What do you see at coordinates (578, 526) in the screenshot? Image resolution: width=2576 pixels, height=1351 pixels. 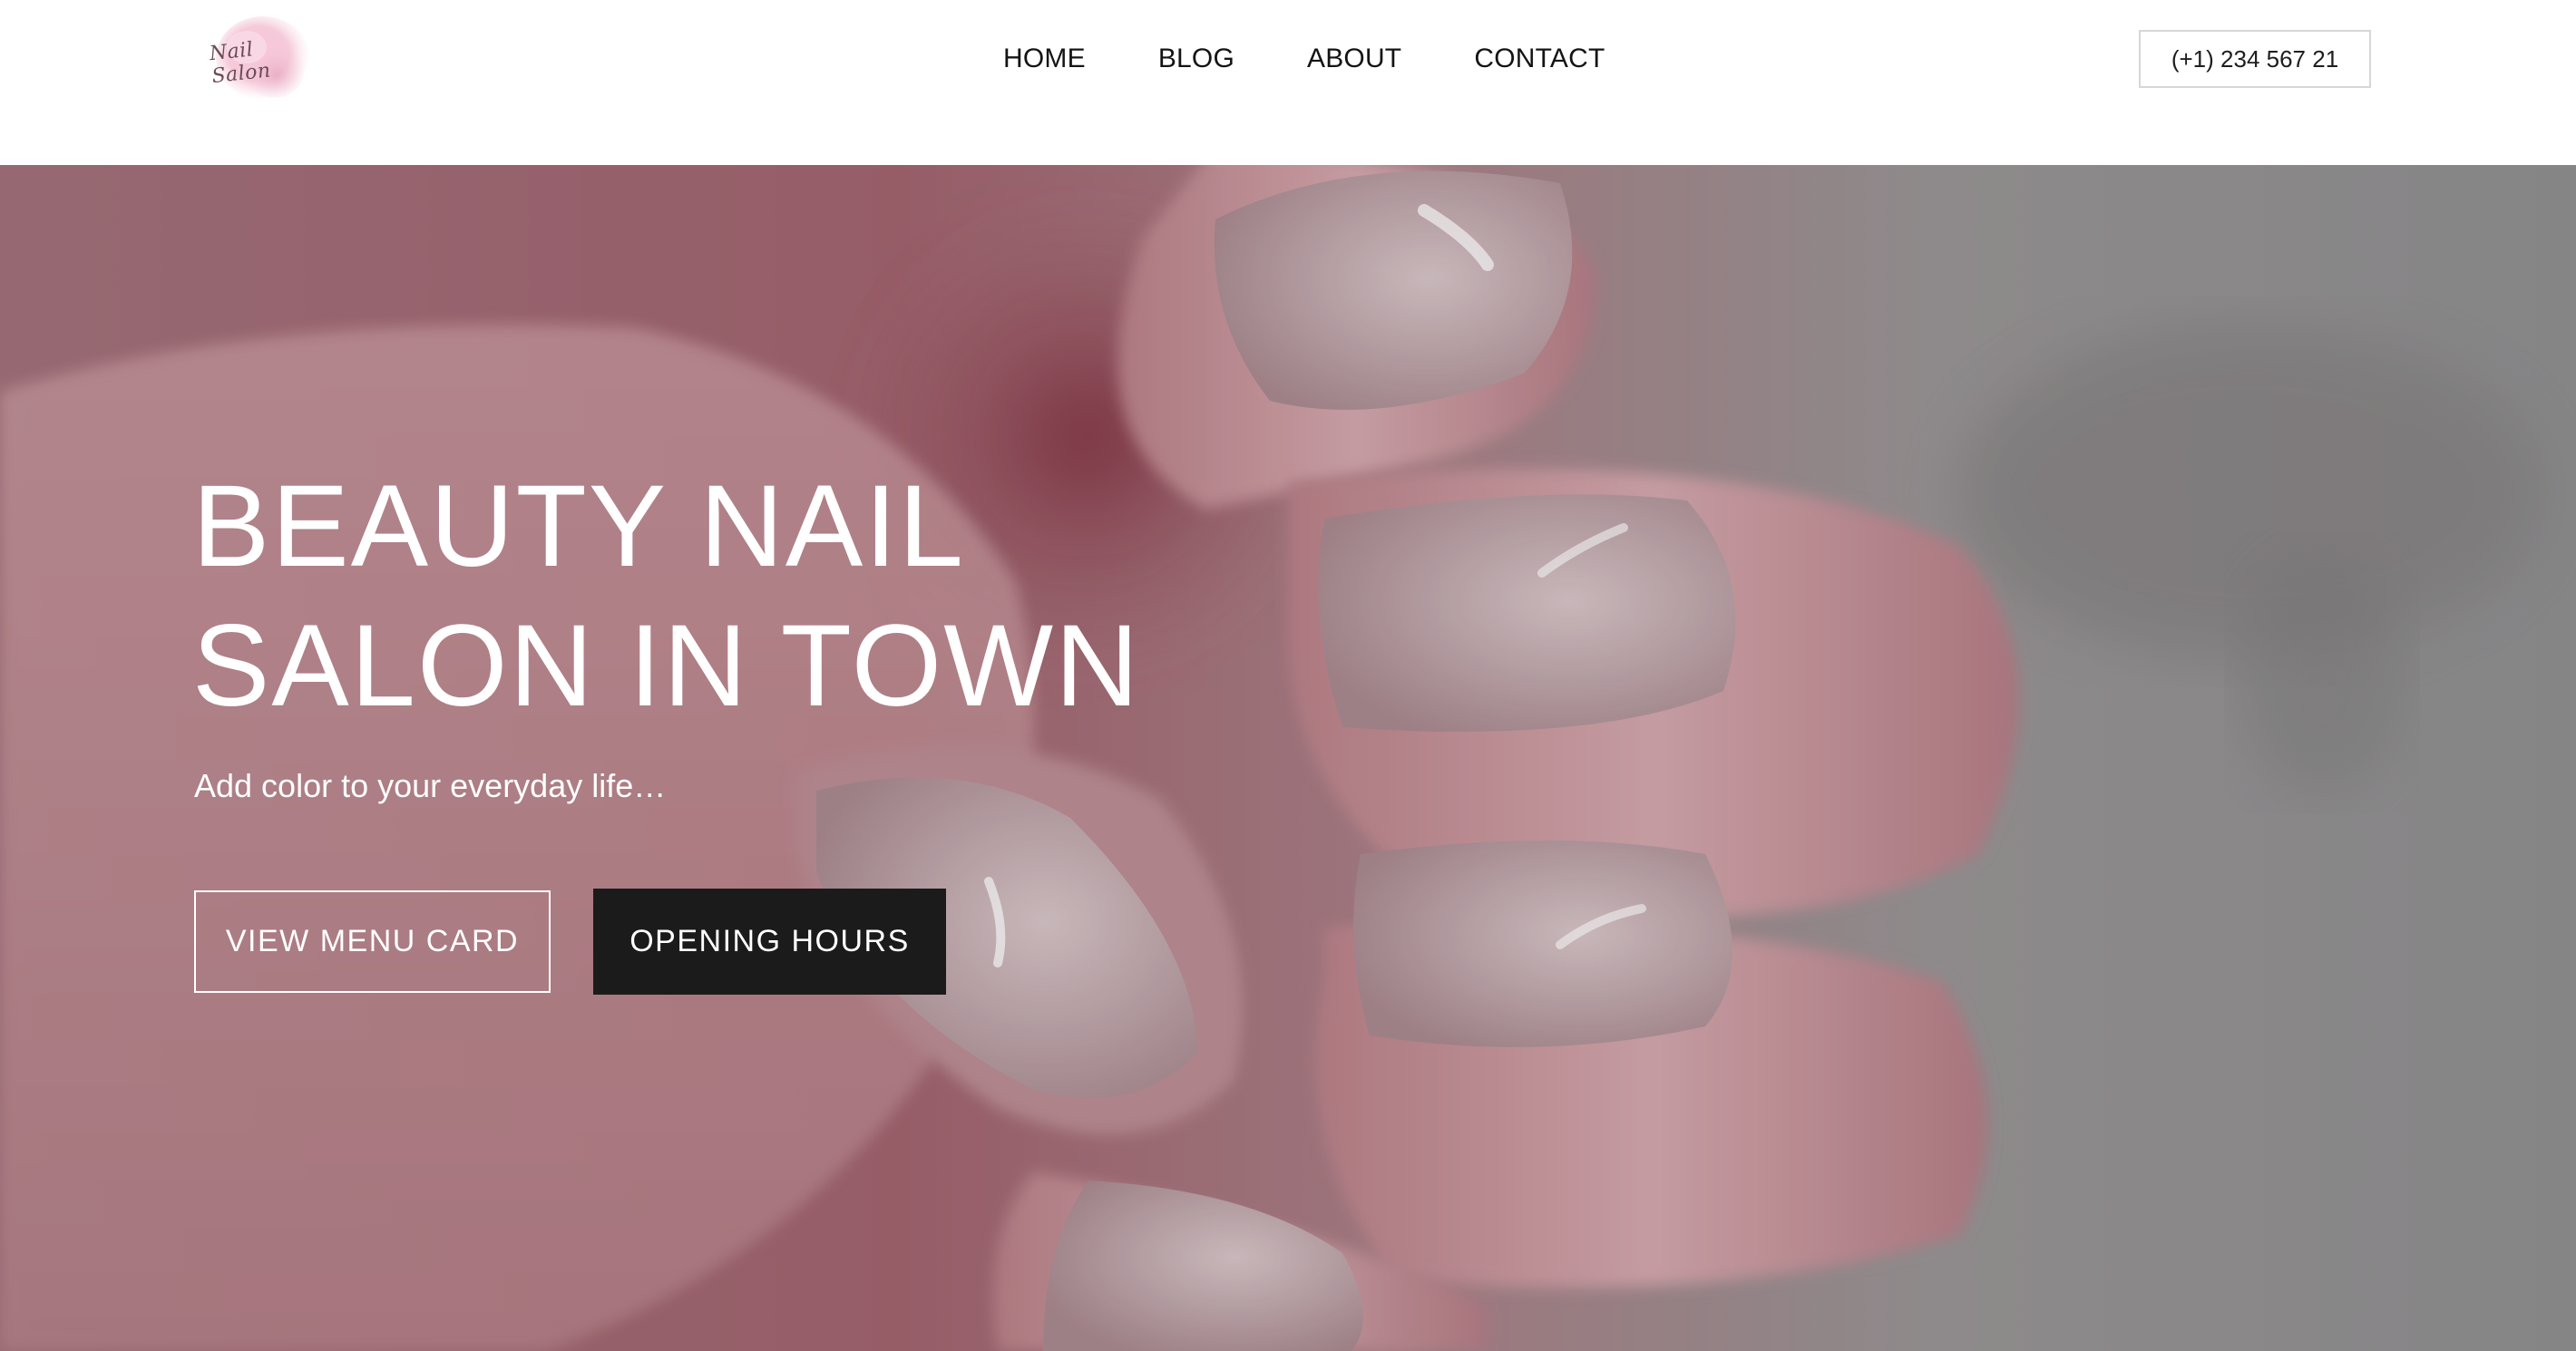 I see `hero-title-line-1: BEAUTY NAIL` at bounding box center [578, 526].